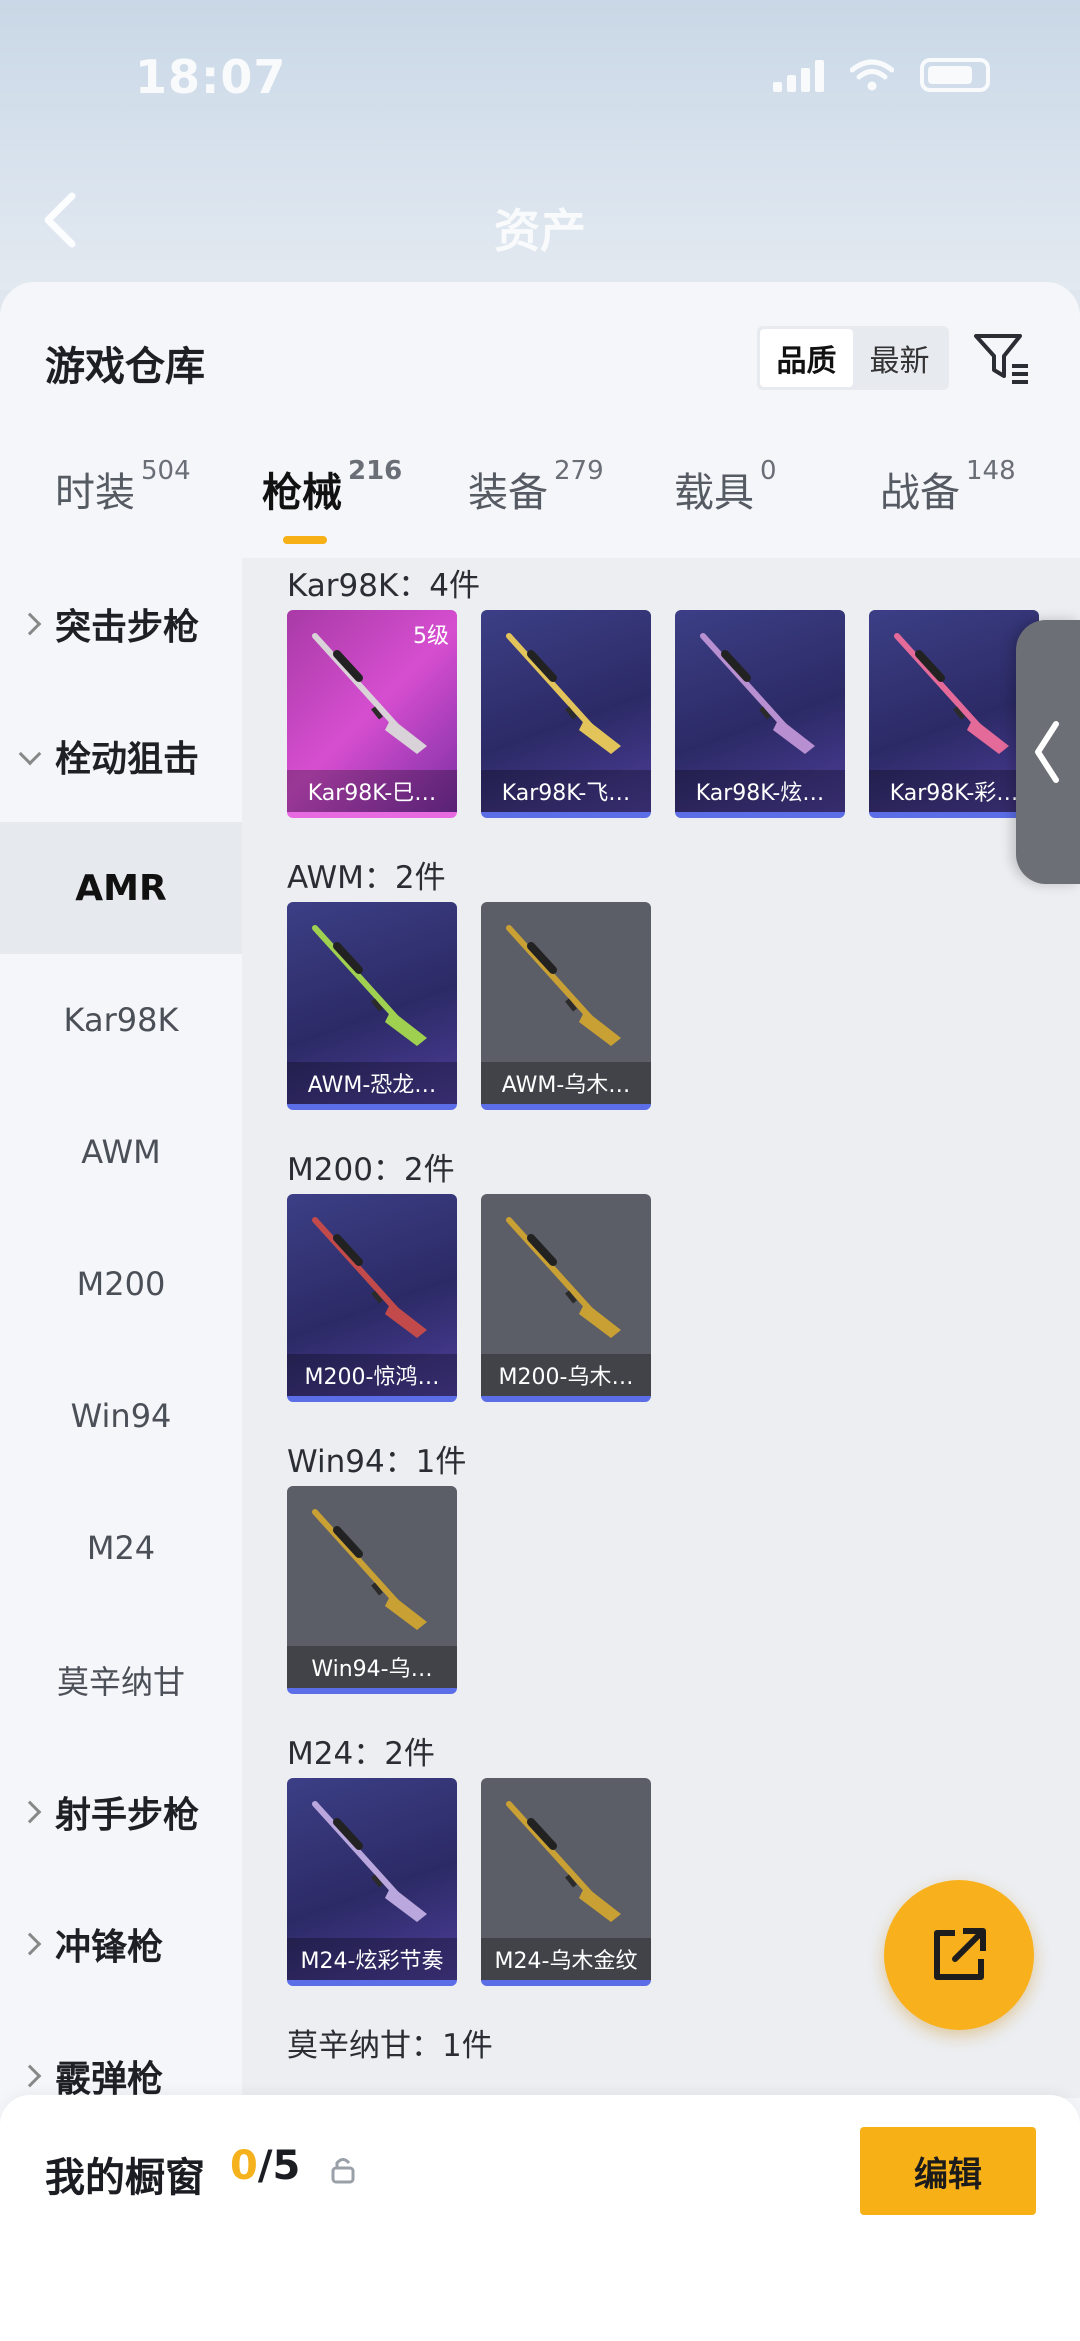 This screenshot has width=1080, height=2341. Describe the element at coordinates (30, 754) in the screenshot. I see `chevron-down-icon` at that location.